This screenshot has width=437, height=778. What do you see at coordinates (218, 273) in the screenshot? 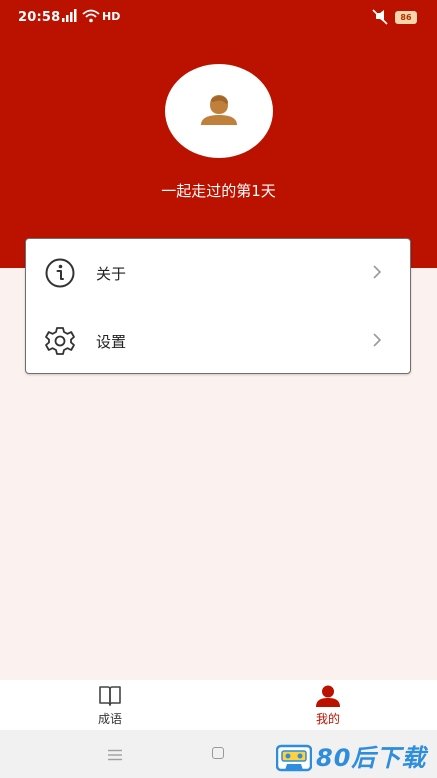
I see `menu-item-about: 关于` at bounding box center [218, 273].